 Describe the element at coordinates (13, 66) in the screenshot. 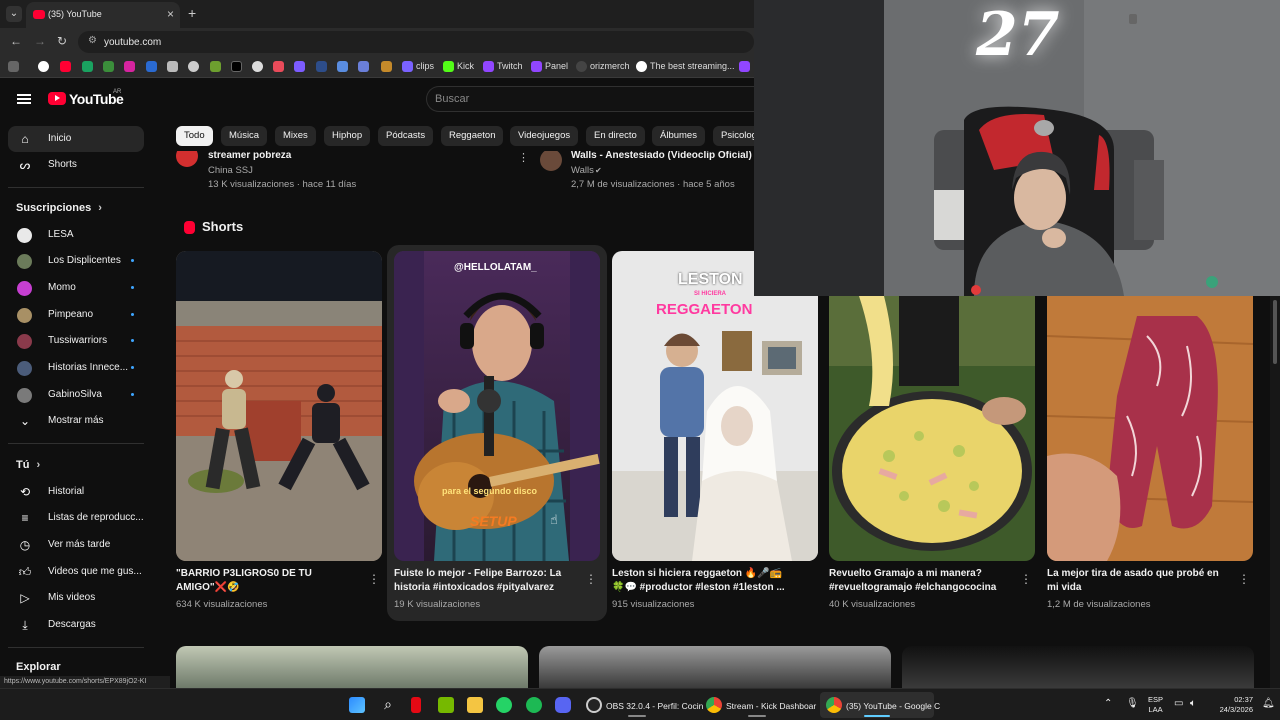

I see `apps-grid-icon` at that location.